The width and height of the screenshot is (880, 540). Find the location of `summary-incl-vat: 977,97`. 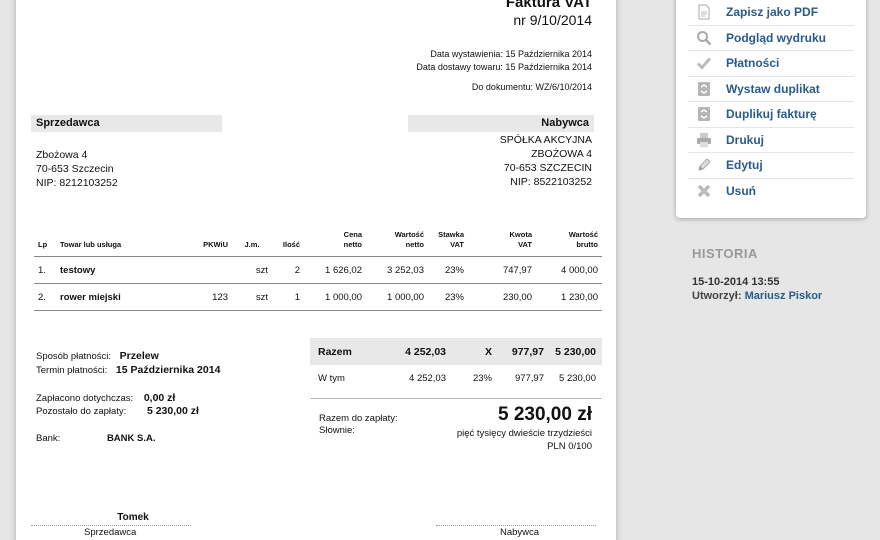

summary-incl-vat: 977,97 is located at coordinates (529, 378).